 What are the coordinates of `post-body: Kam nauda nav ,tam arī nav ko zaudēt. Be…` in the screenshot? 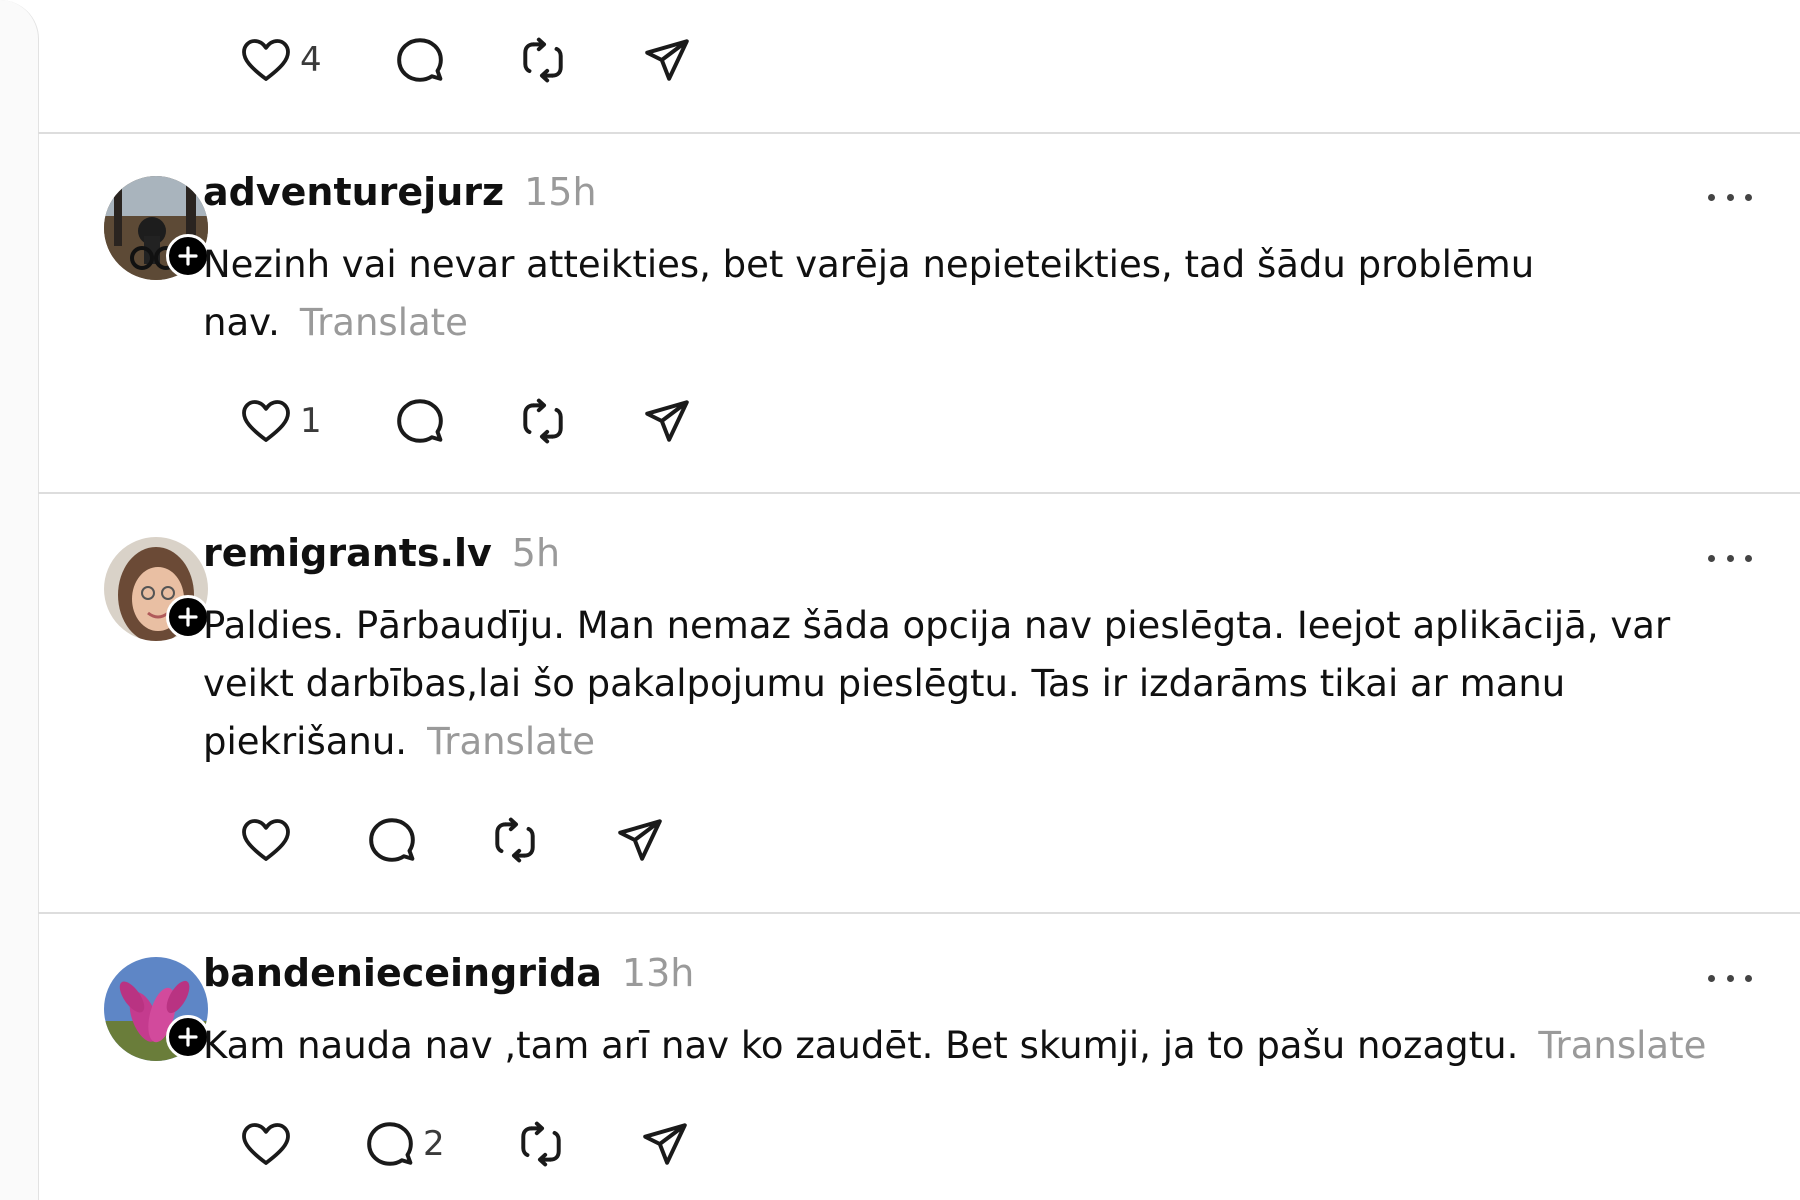 It's located at (861, 1045).